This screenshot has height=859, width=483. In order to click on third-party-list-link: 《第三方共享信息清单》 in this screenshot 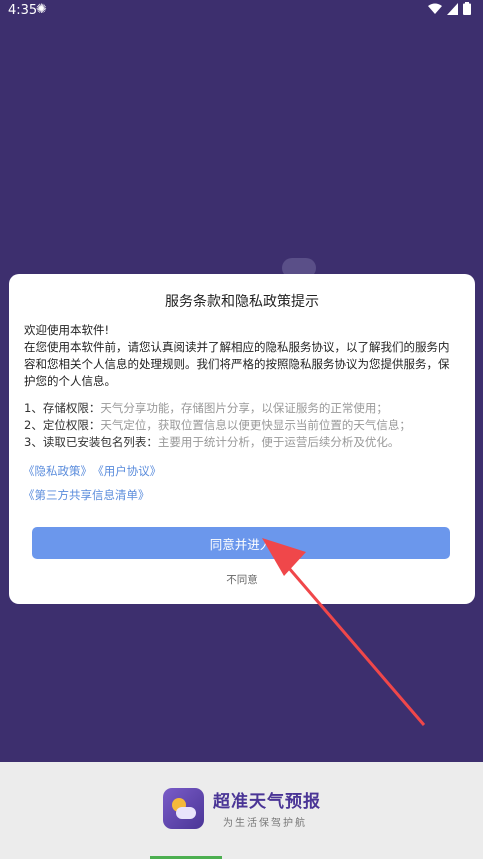, I will do `click(86, 495)`.